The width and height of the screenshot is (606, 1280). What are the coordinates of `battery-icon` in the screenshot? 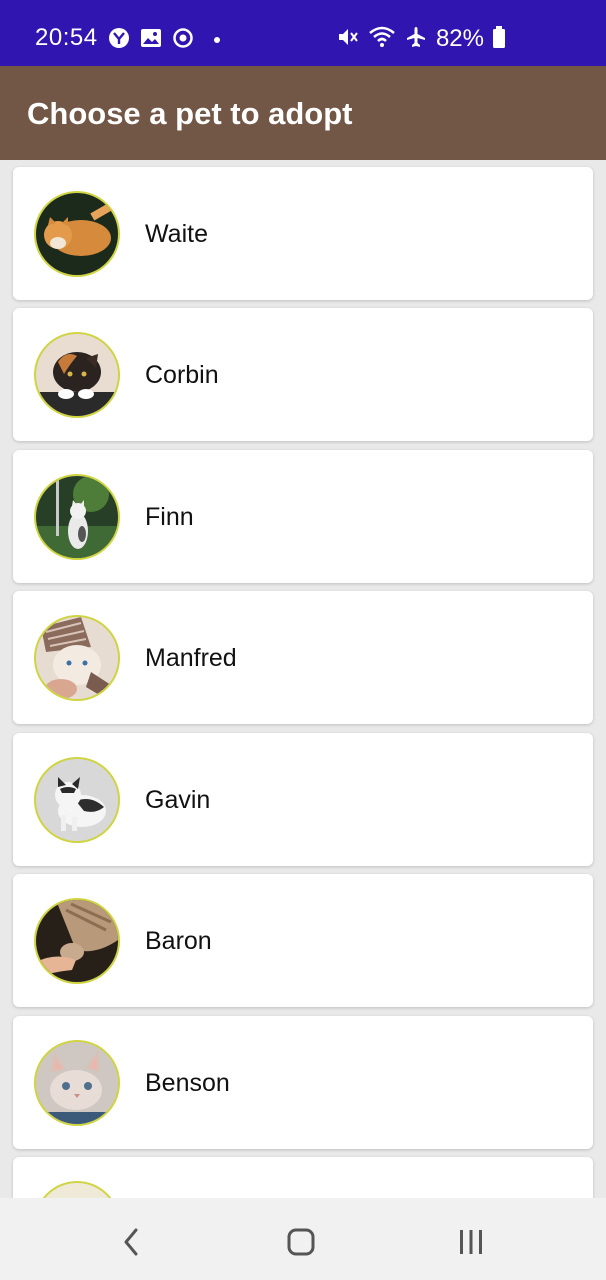 It's located at (499, 39).